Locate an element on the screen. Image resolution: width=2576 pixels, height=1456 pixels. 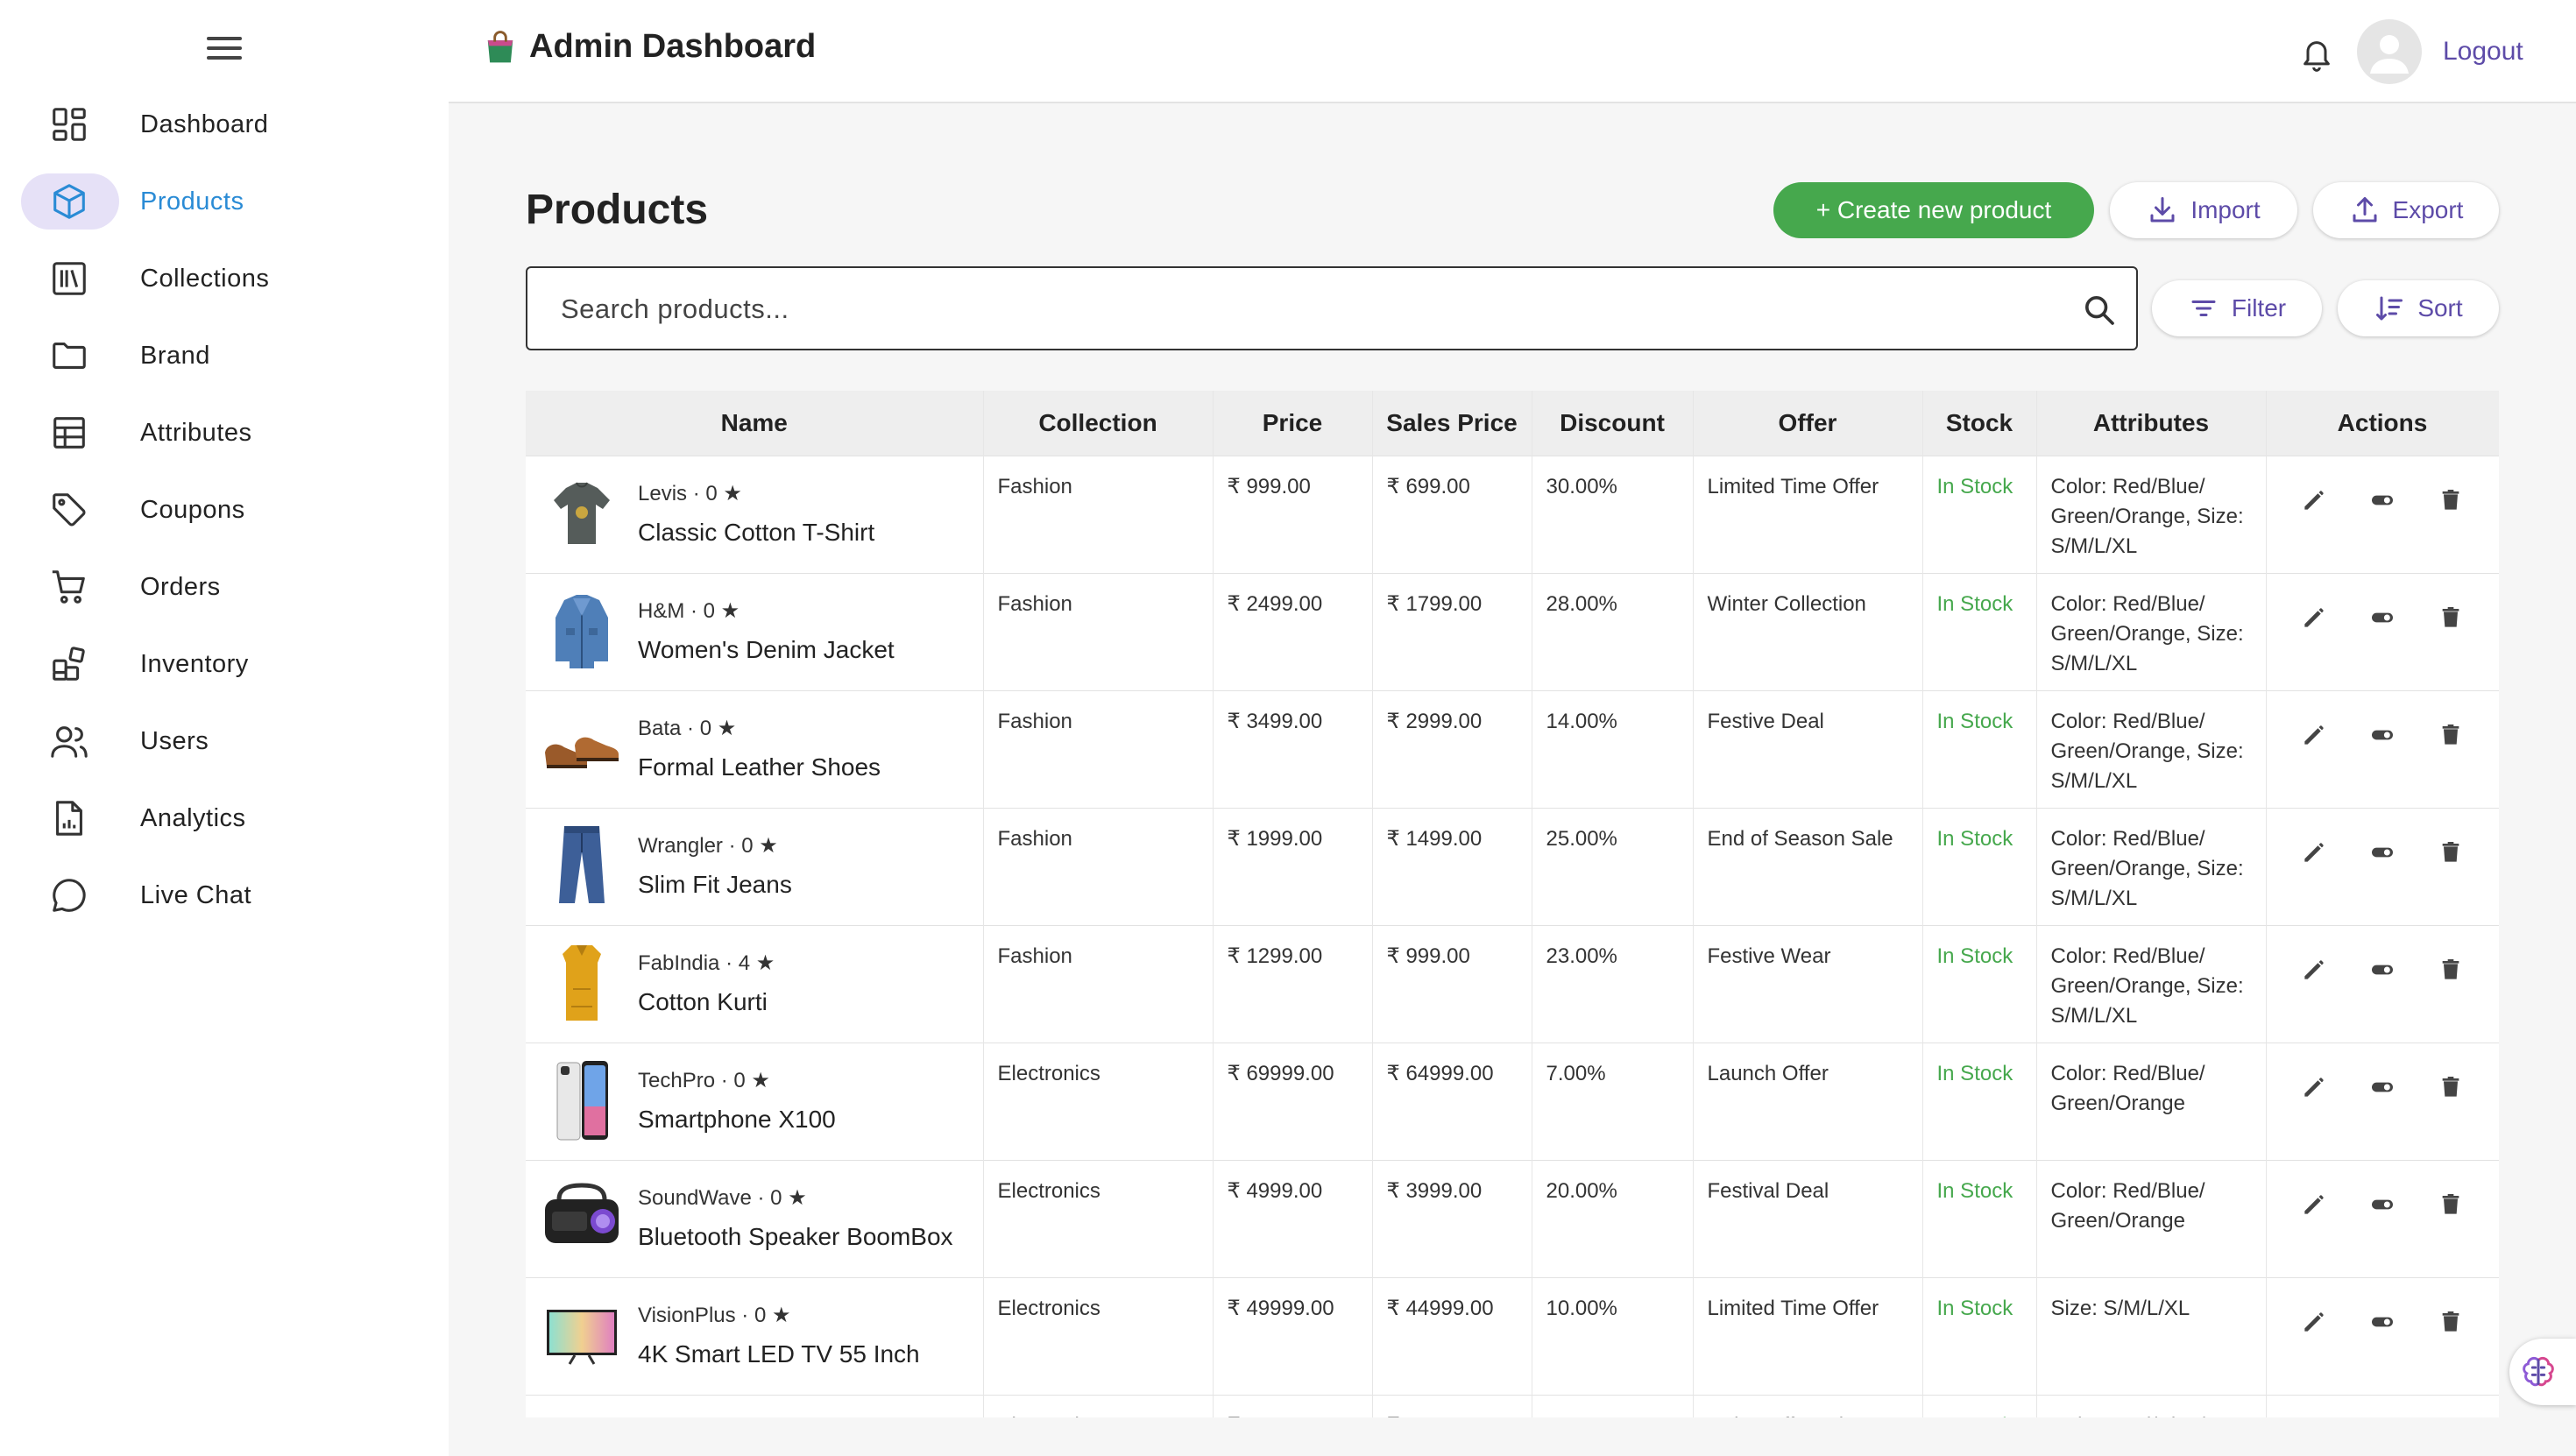
sidebar-item-coupons: Coupons is located at coordinates (227, 510).